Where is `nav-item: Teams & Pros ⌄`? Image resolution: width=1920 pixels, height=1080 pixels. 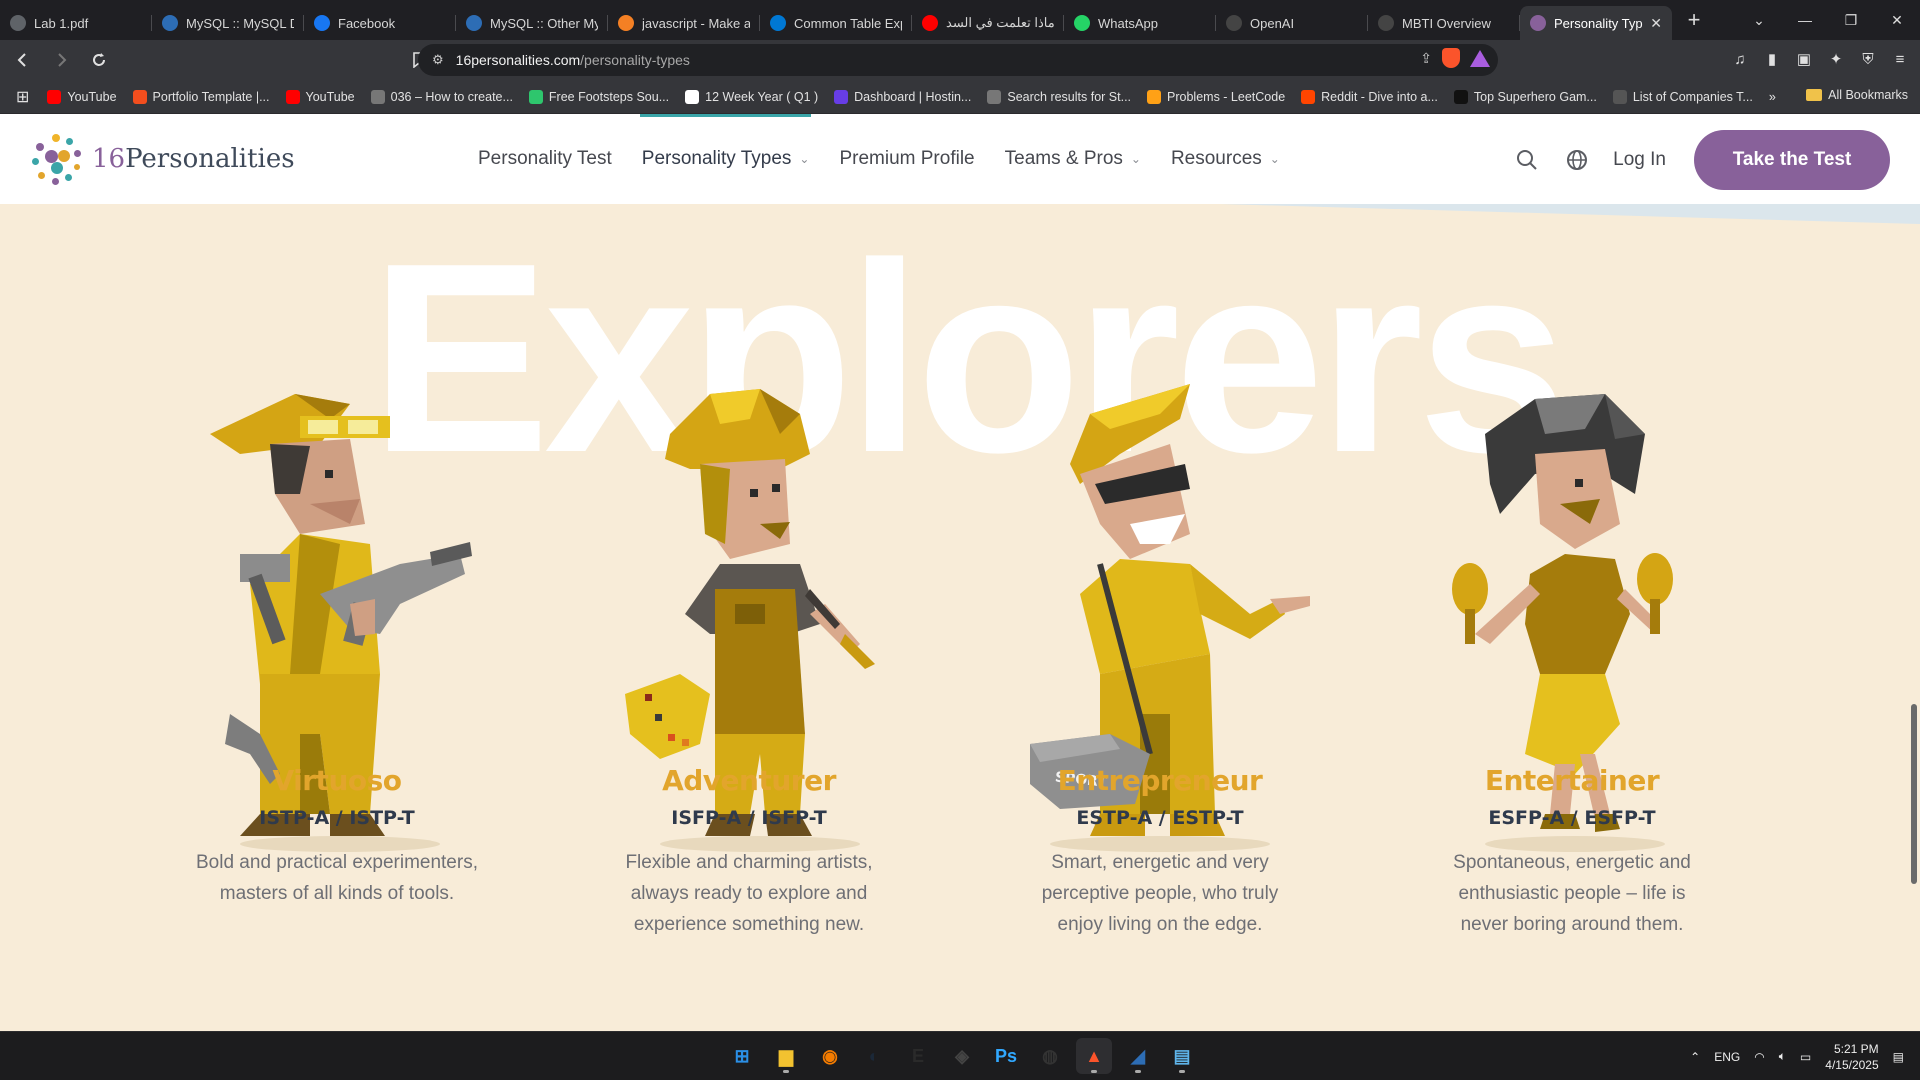 nav-item: Teams & Pros ⌄ is located at coordinates (1073, 159).